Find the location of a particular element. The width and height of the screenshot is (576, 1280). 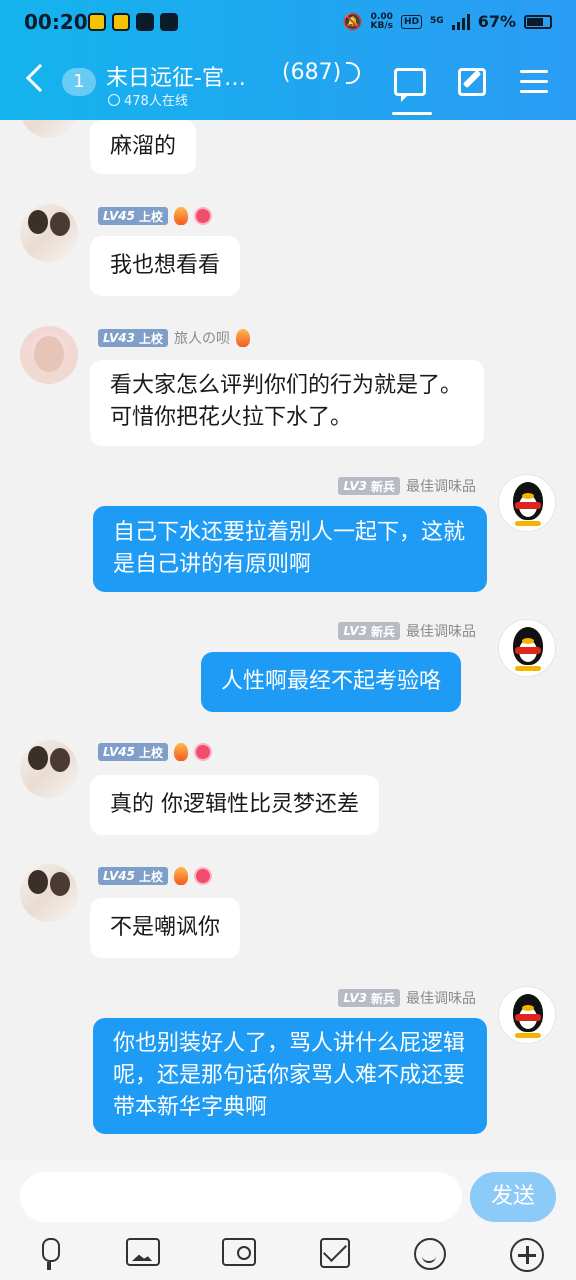

input-bar: 发送 is located at coordinates (288, 1220).